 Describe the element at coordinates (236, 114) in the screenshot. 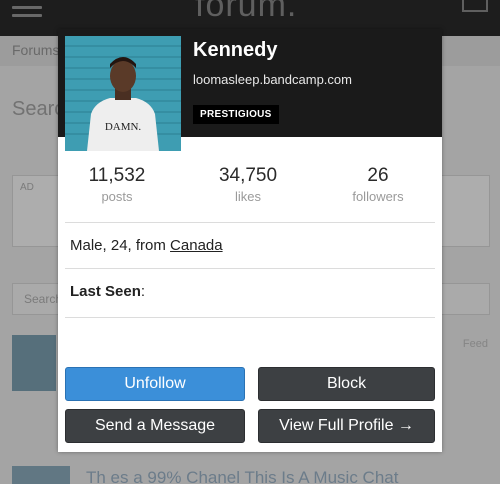

I see `rank-badge: PRESTIGIOUS` at that location.